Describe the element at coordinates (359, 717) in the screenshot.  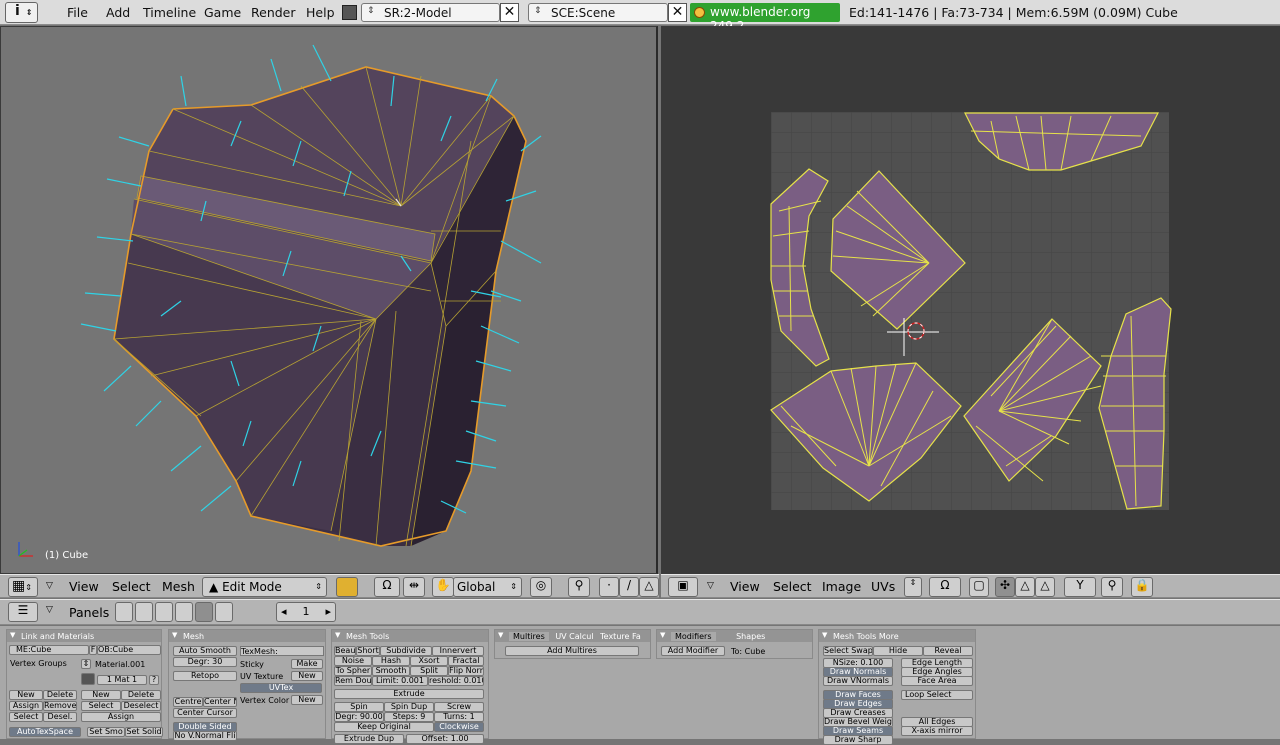
I see `spin-degree-field: Degr: 90.00` at that location.